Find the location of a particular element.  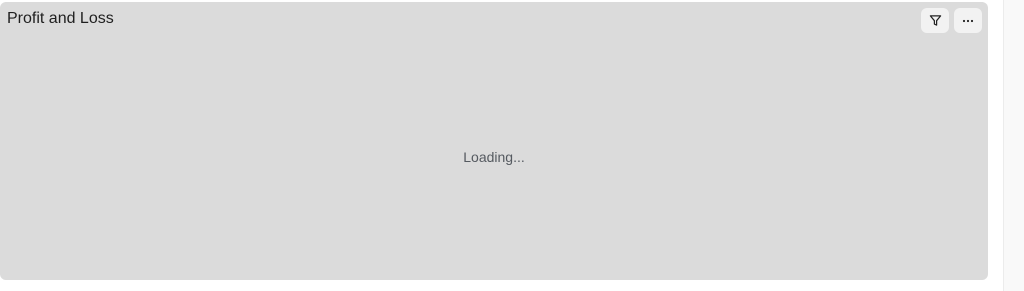

more-horizontal-icon is located at coordinates (968, 21).